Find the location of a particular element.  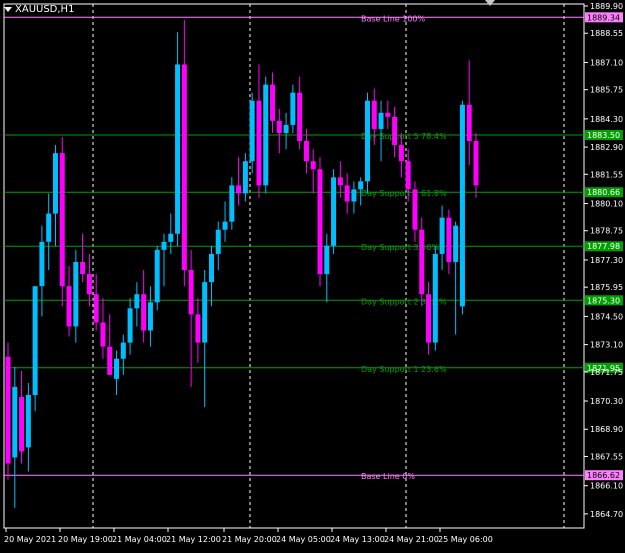

y-tick-label: 1889.90 is located at coordinates (606, 6).